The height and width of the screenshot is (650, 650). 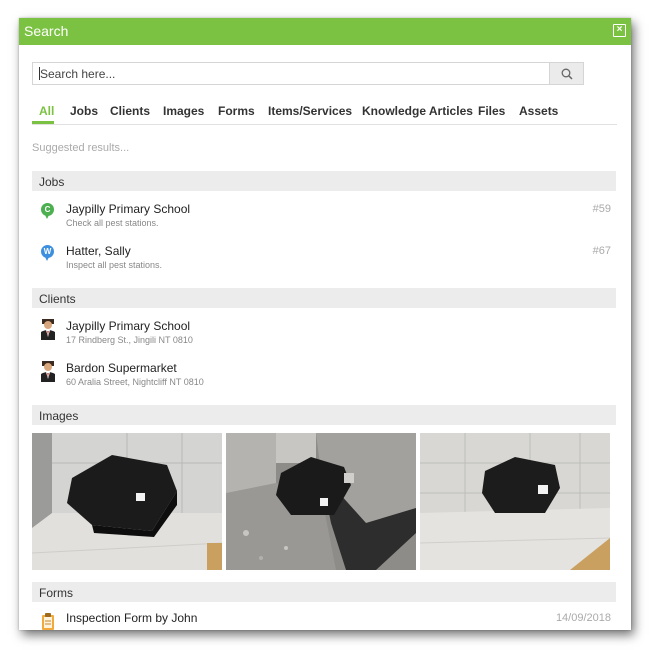 I want to click on section-header-clients: Clients, so click(x=324, y=298).